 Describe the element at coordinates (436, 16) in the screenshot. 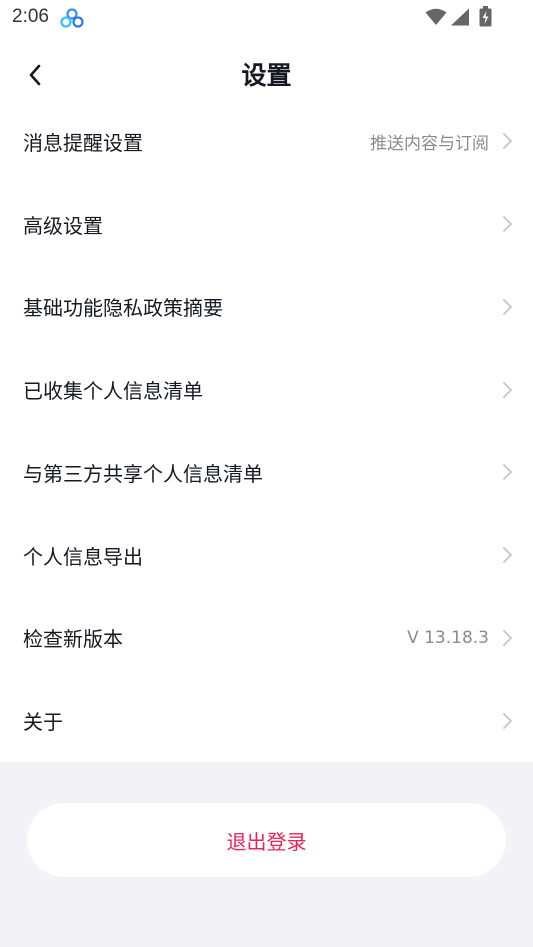

I see `wifi-icon` at that location.